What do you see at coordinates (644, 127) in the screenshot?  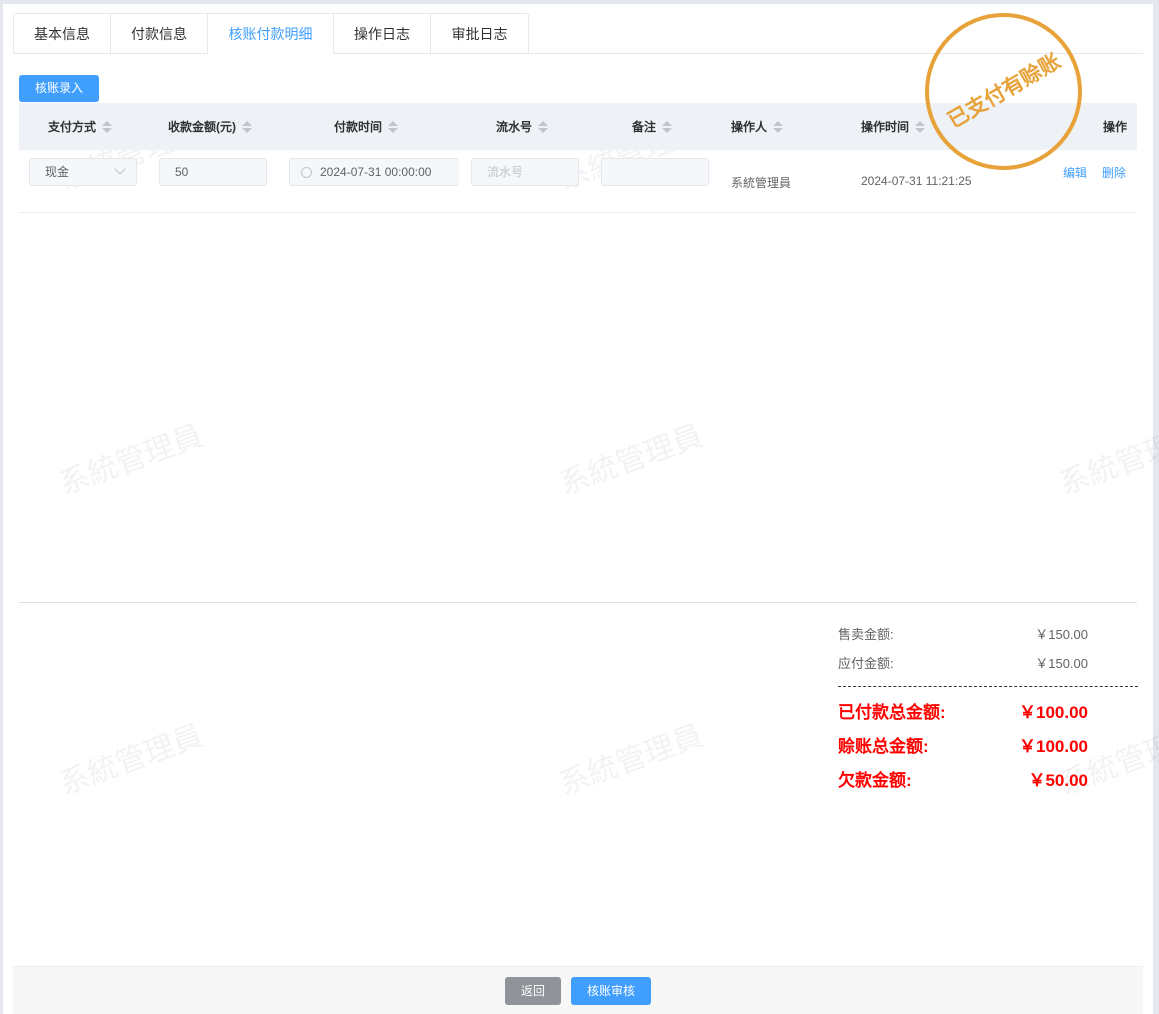 I see `col-label: 备注` at bounding box center [644, 127].